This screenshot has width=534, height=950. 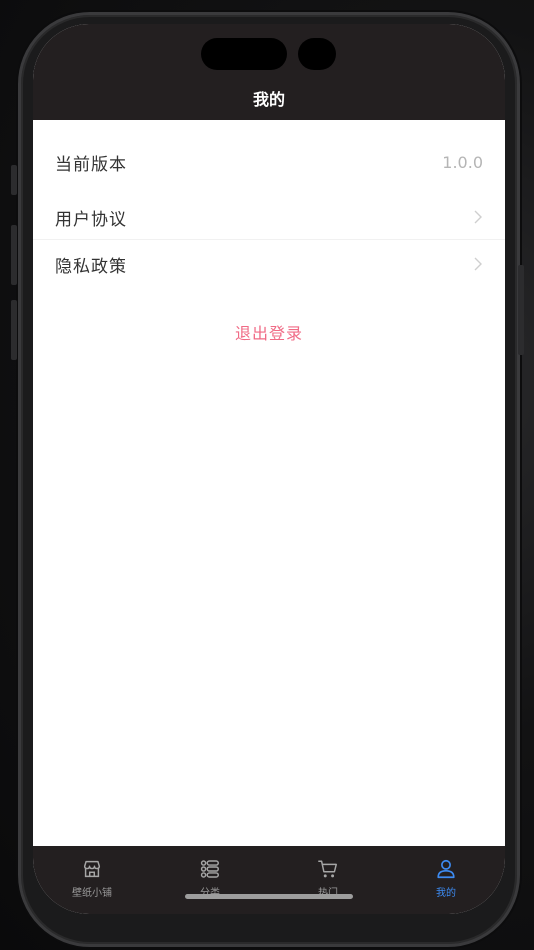 I want to click on version-label: 当前版本, so click(x=91, y=164).